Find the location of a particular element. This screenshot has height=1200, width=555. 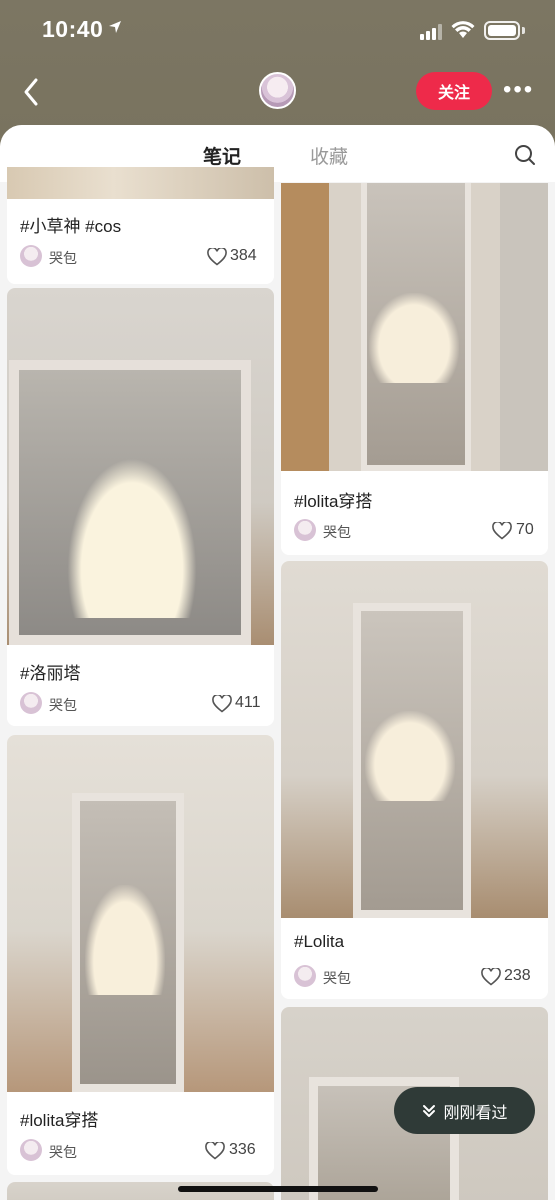

recently-viewed-button: 刚刚看过 is located at coordinates (464, 1110).